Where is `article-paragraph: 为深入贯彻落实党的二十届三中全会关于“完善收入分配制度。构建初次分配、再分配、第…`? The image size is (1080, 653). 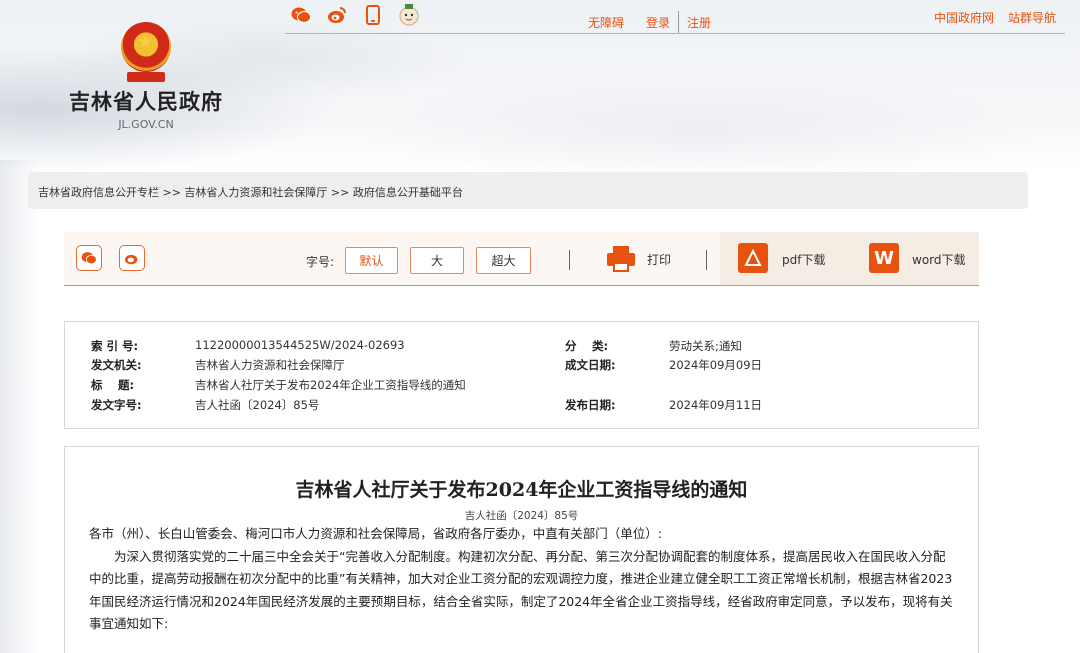 article-paragraph: 为深入贯彻落实党的二十届三中全会关于“完善收入分配制度。构建初次分配、再分配、第… is located at coordinates (521, 590).